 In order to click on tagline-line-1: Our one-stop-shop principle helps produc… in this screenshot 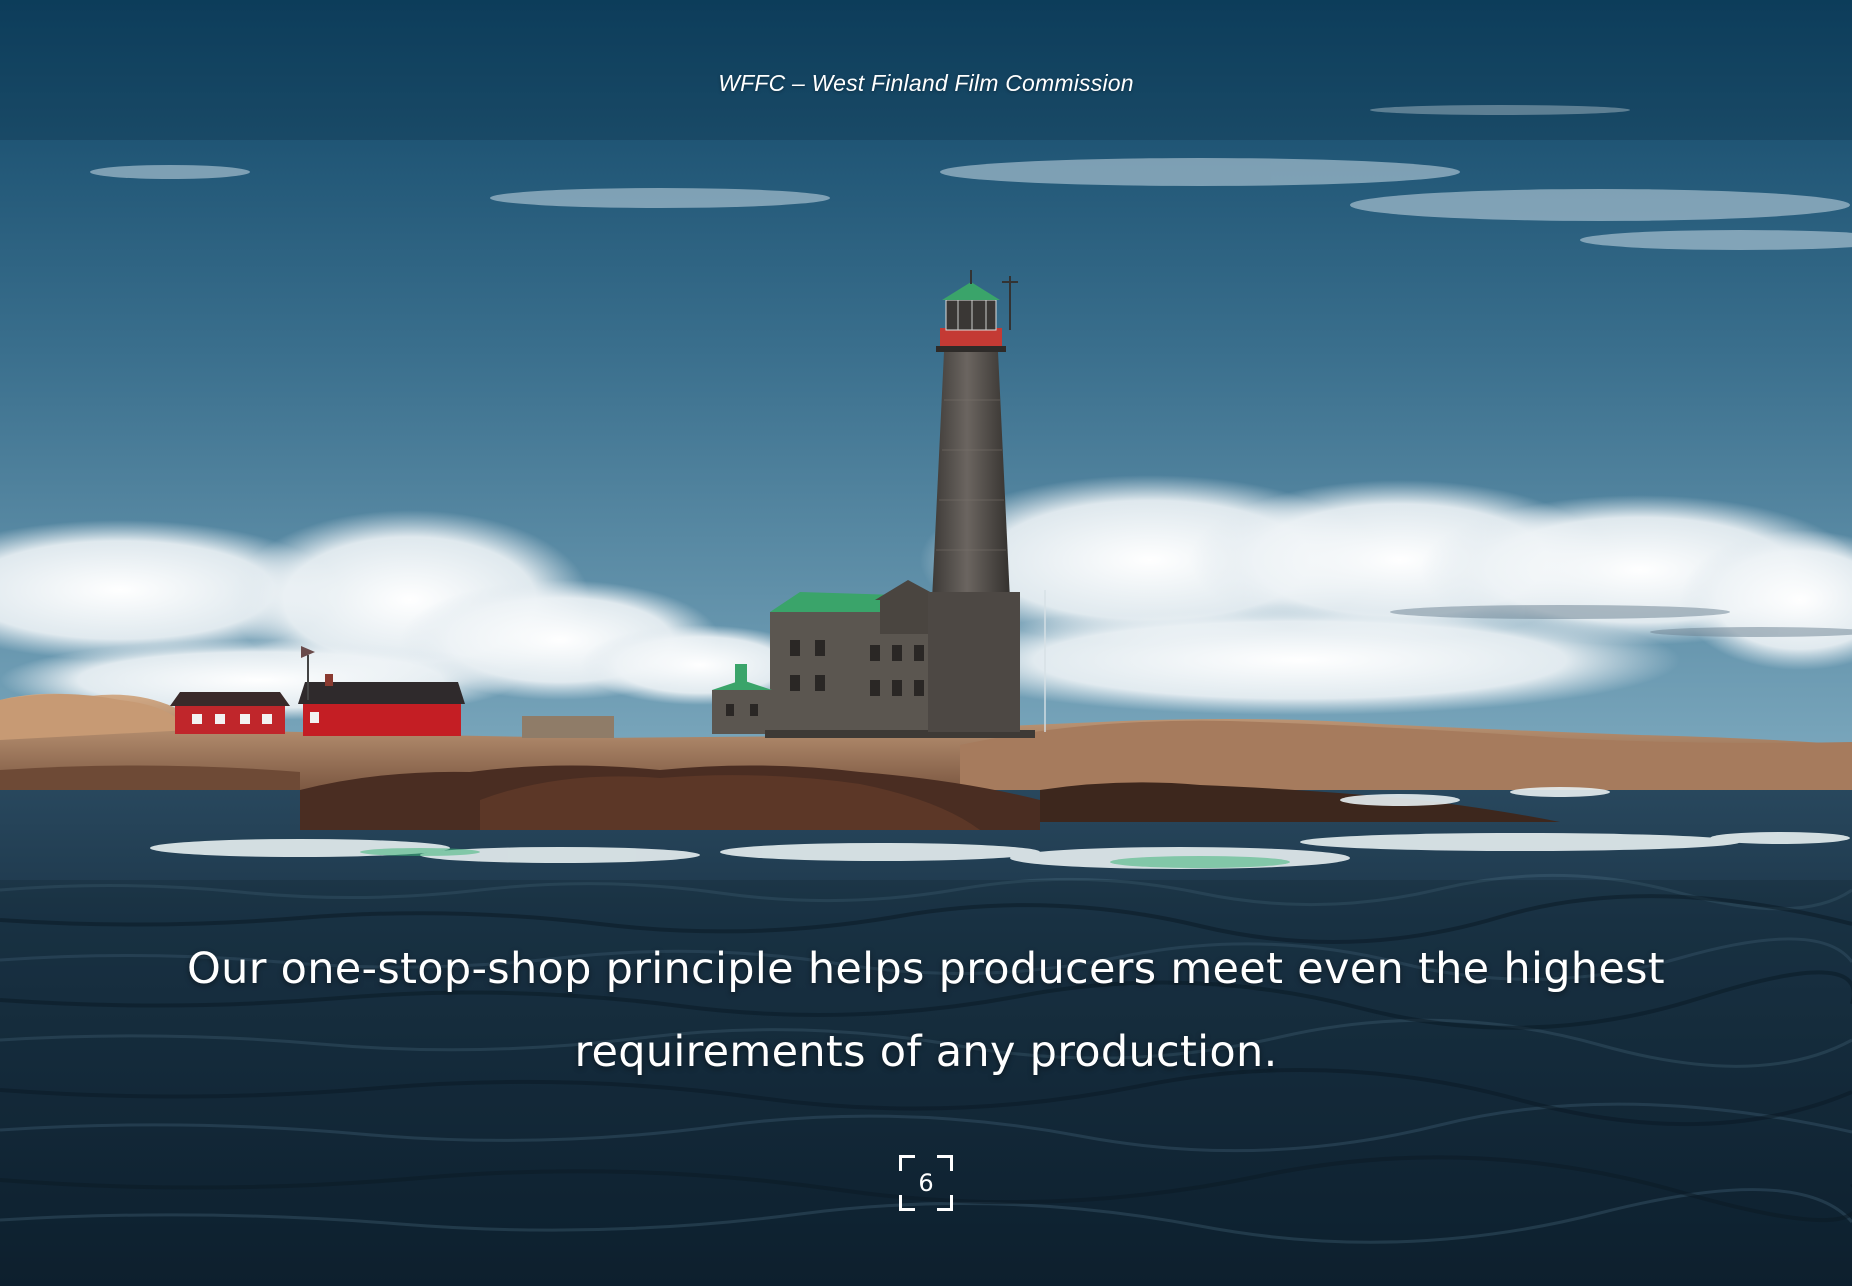, I will do `click(926, 969)`.